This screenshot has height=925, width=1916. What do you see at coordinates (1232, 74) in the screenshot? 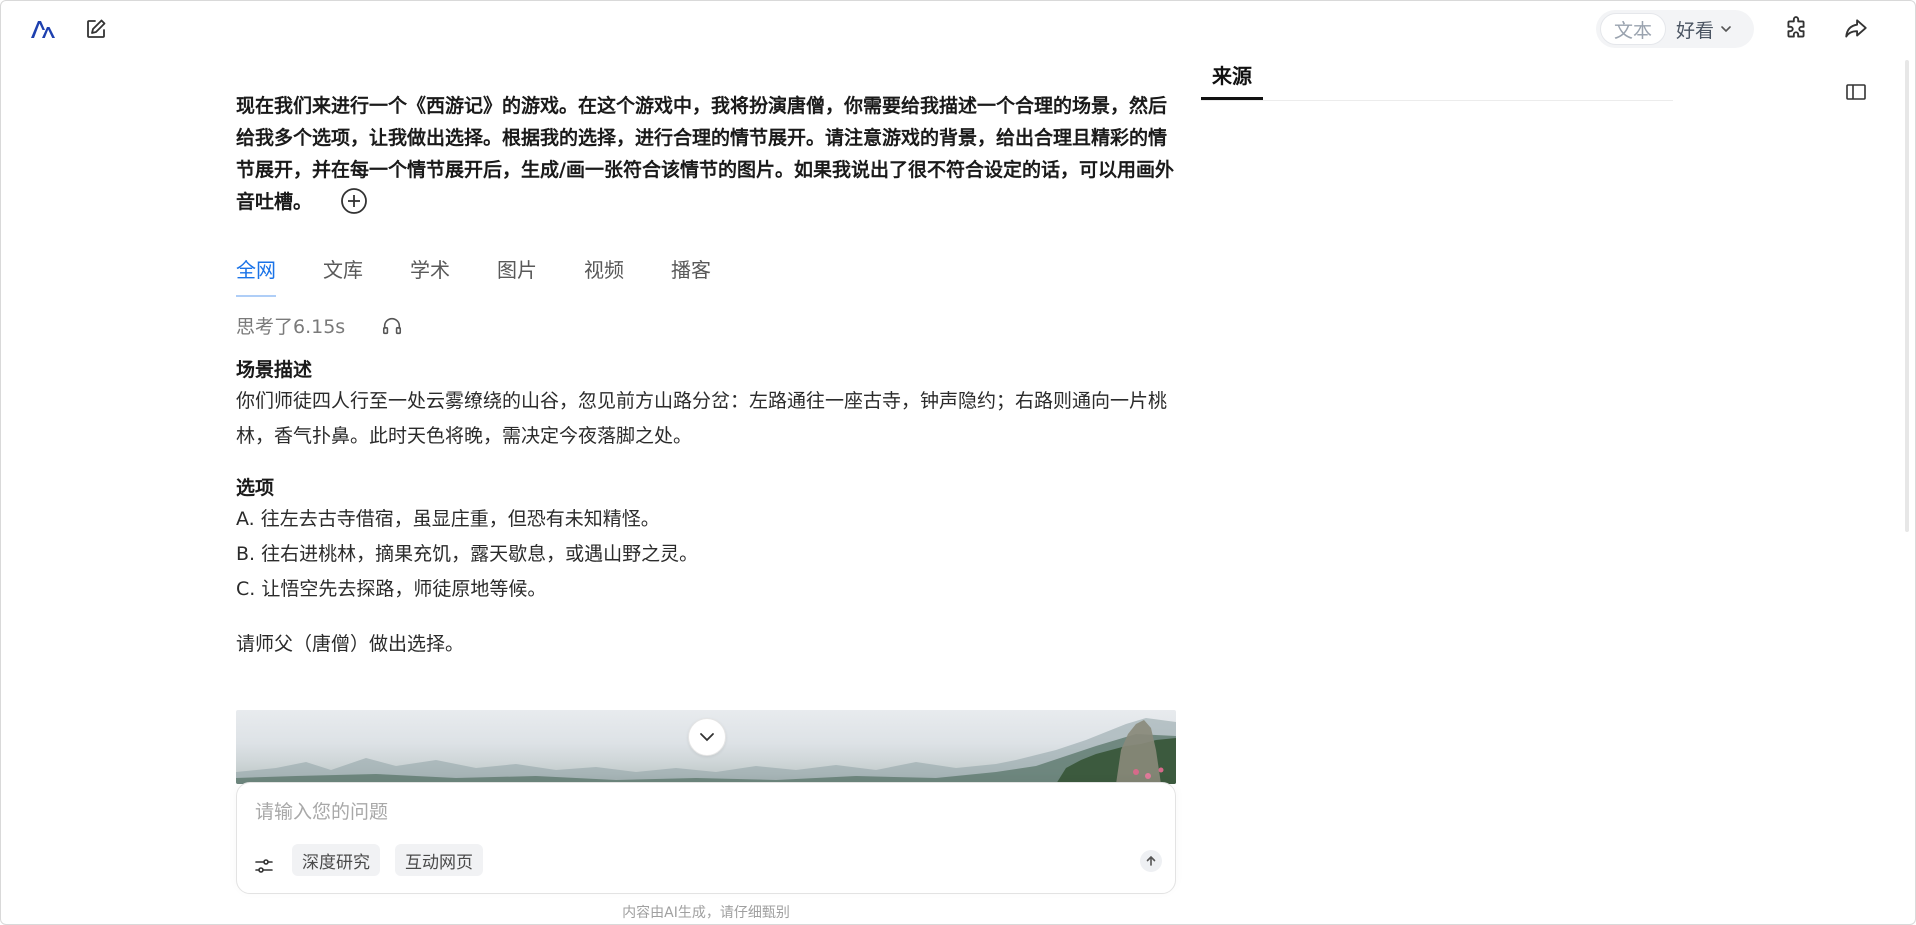
I see `sources-tab: 来源` at bounding box center [1232, 74].